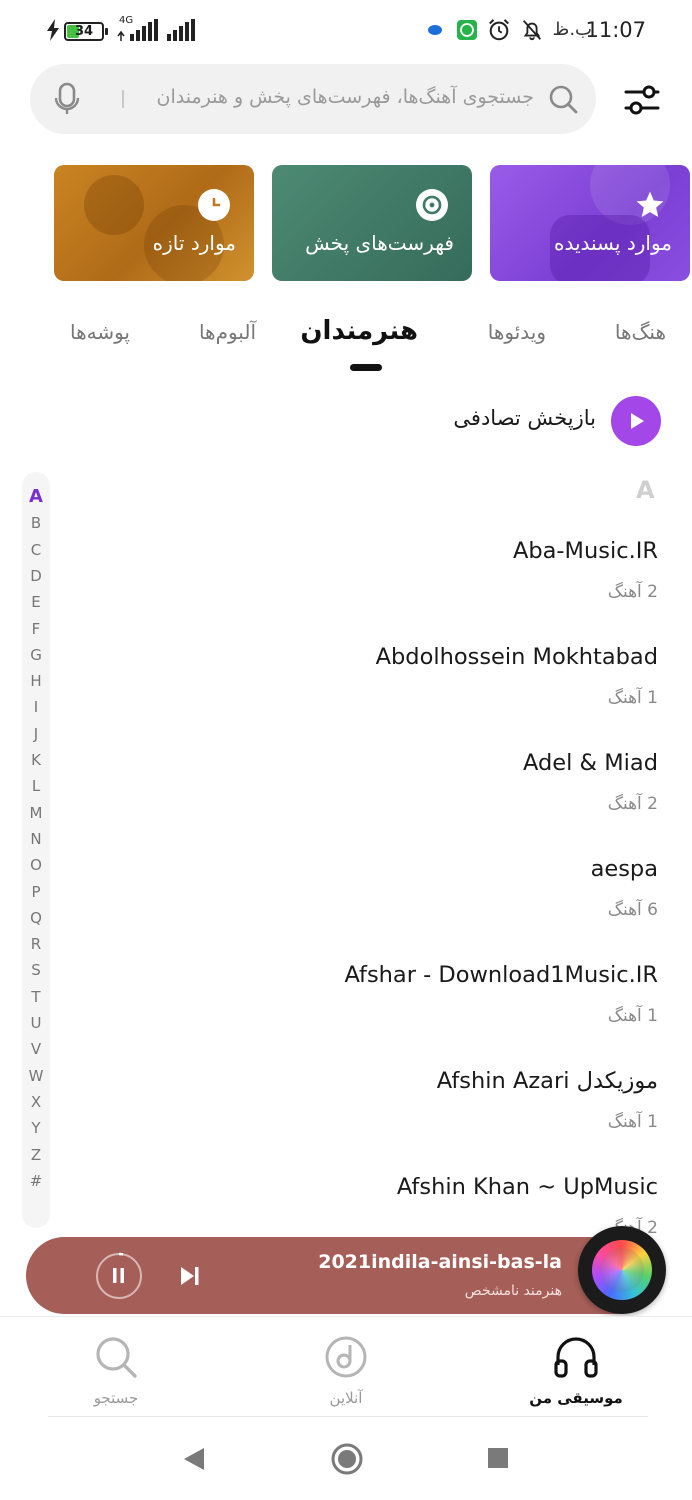 The image size is (692, 1500). I want to click on nav-online: آنلاین, so click(346, 1371).